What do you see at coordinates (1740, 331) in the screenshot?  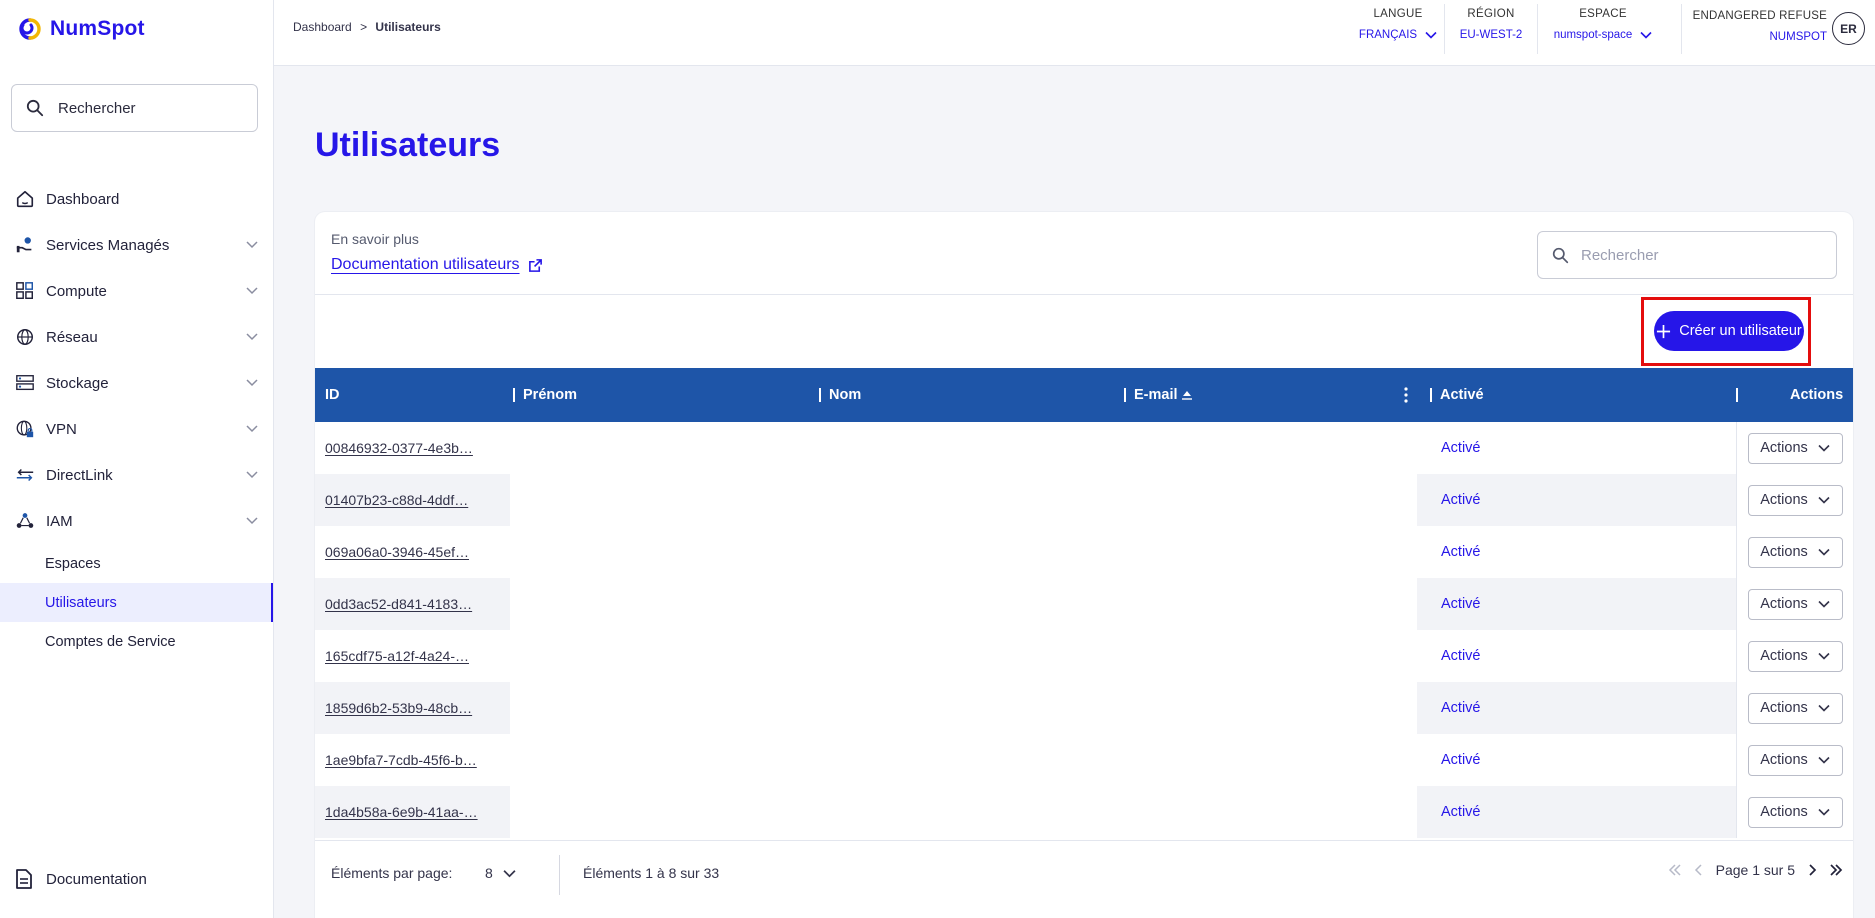 I see `create-user-label: Créer un utilisateur` at bounding box center [1740, 331].